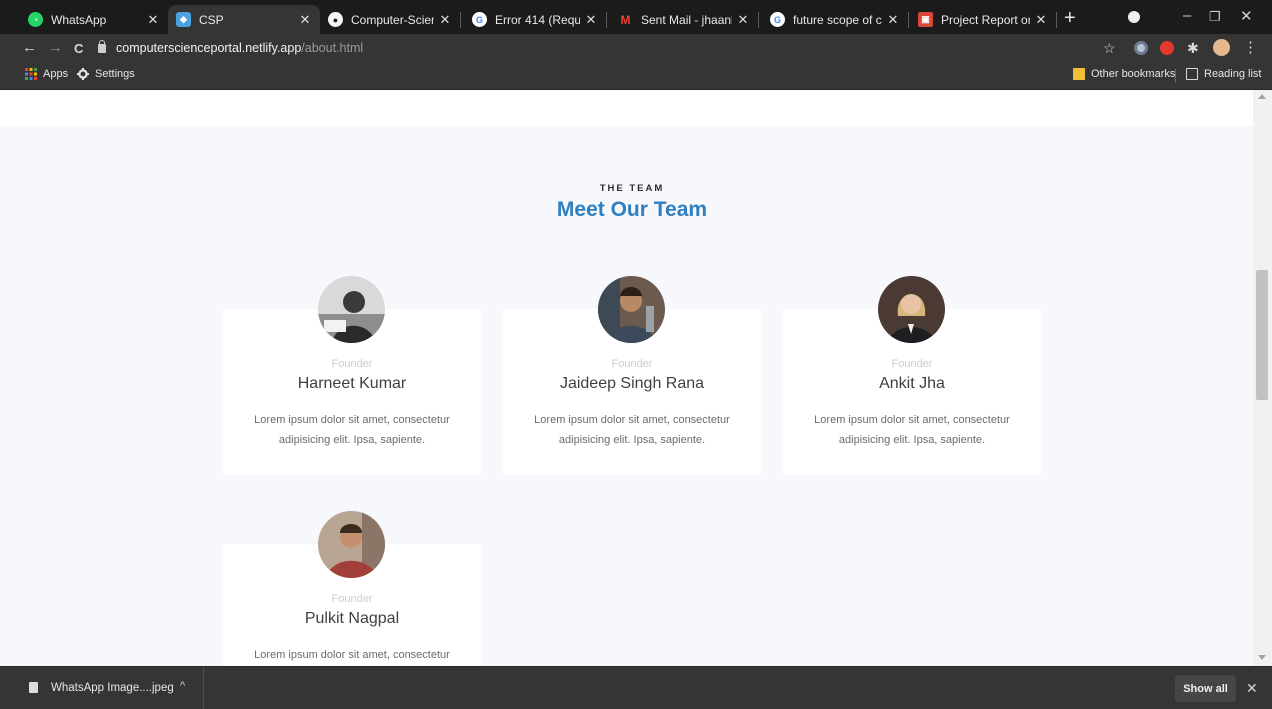 Image resolution: width=1272 pixels, height=709 pixels. I want to click on restore-button: ❐, so click(1215, 17).